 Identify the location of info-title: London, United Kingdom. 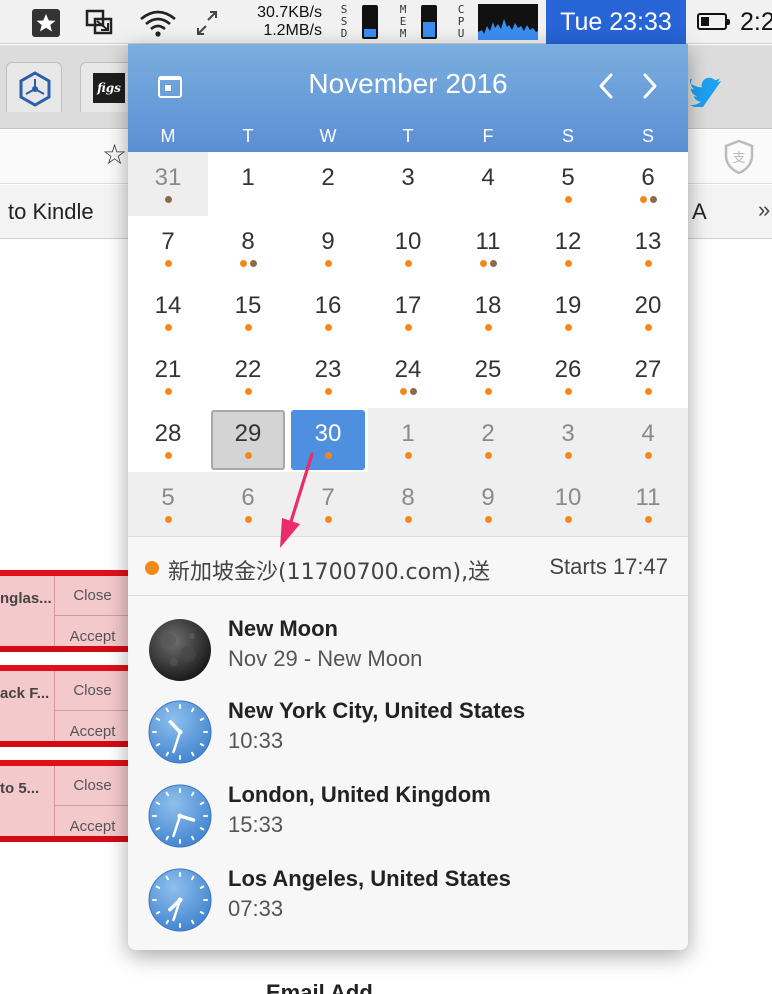
(359, 794).